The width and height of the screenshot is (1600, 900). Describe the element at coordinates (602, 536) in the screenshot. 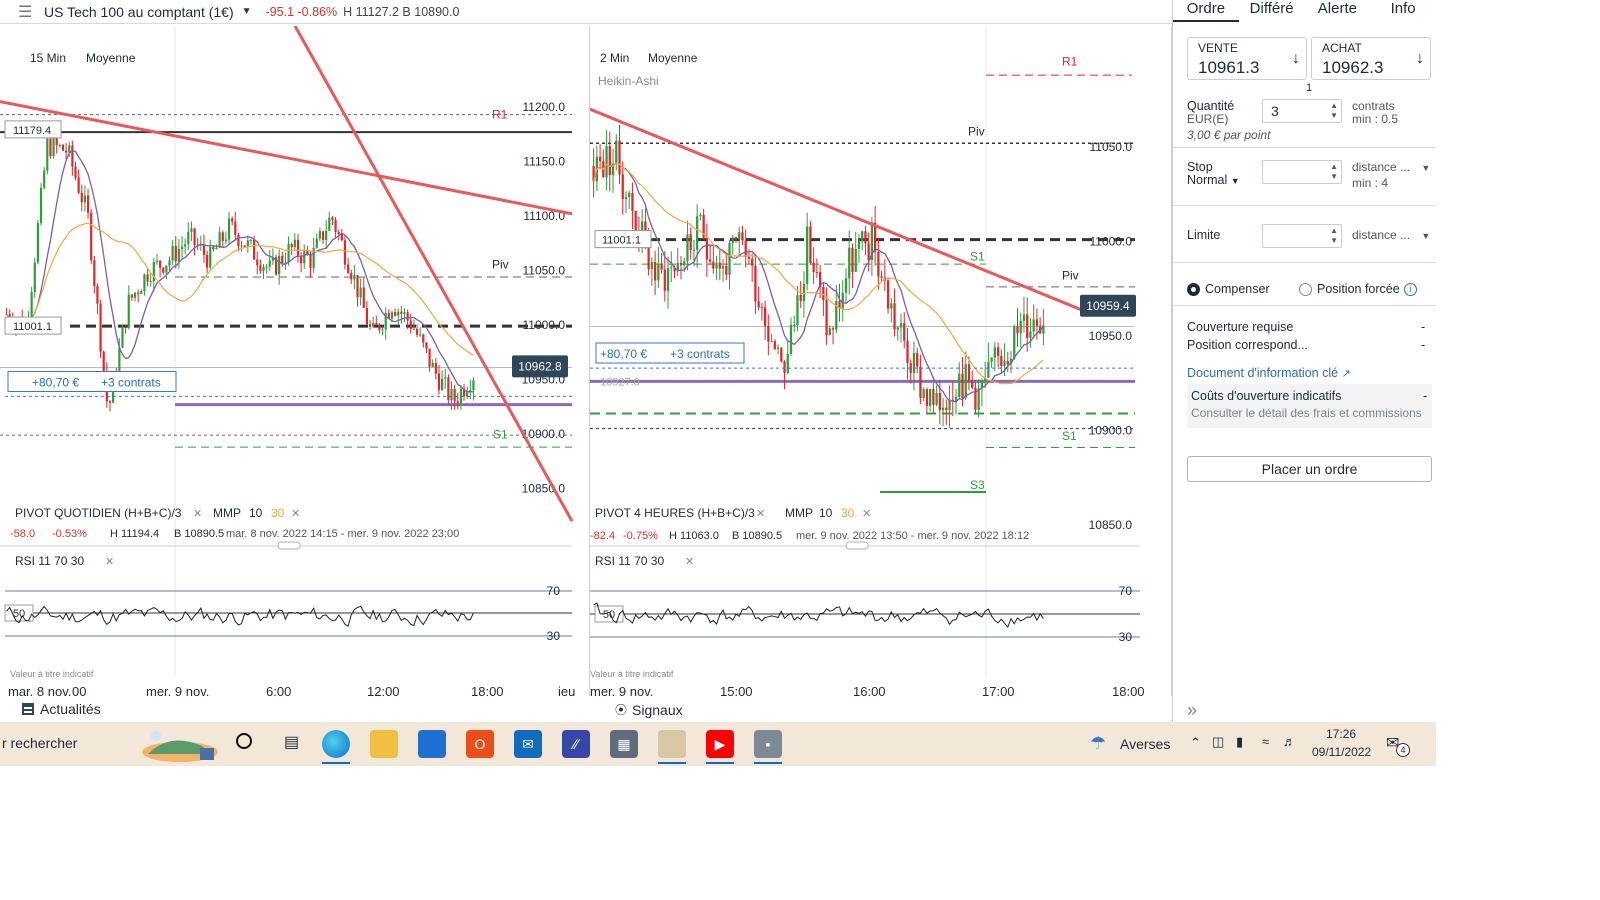

I see `stats-change: -82.4` at that location.